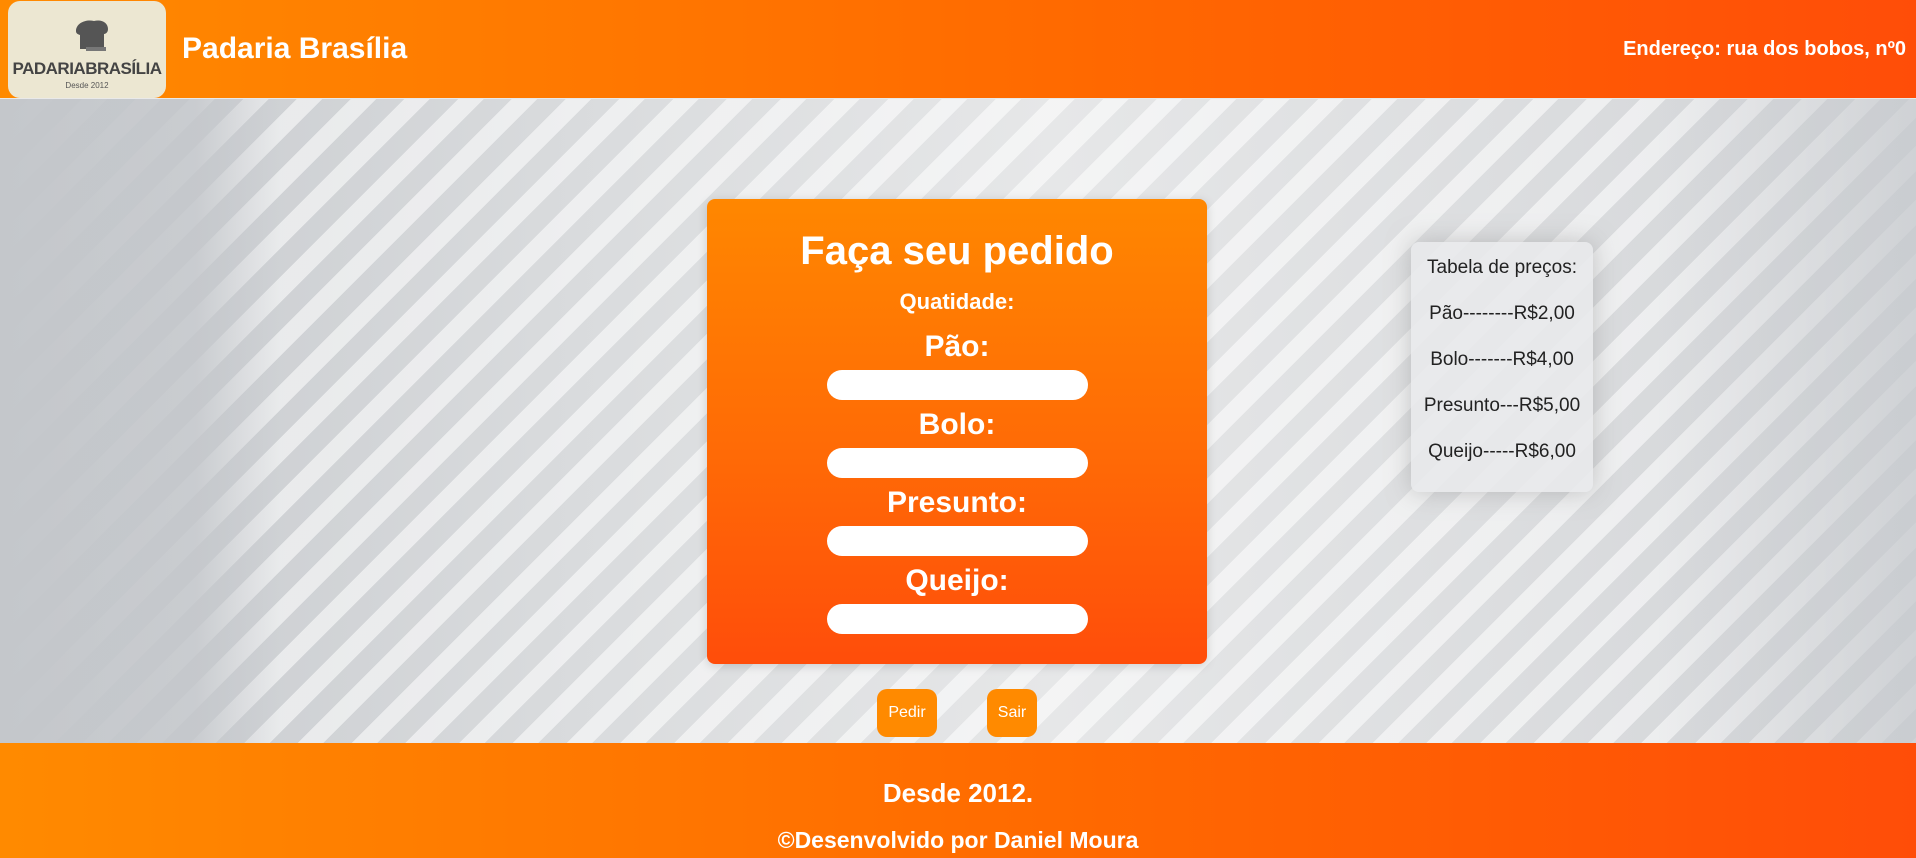 This screenshot has height=858, width=1916. What do you see at coordinates (957, 424) in the screenshot?
I see `bolo-label: Bolo:` at bounding box center [957, 424].